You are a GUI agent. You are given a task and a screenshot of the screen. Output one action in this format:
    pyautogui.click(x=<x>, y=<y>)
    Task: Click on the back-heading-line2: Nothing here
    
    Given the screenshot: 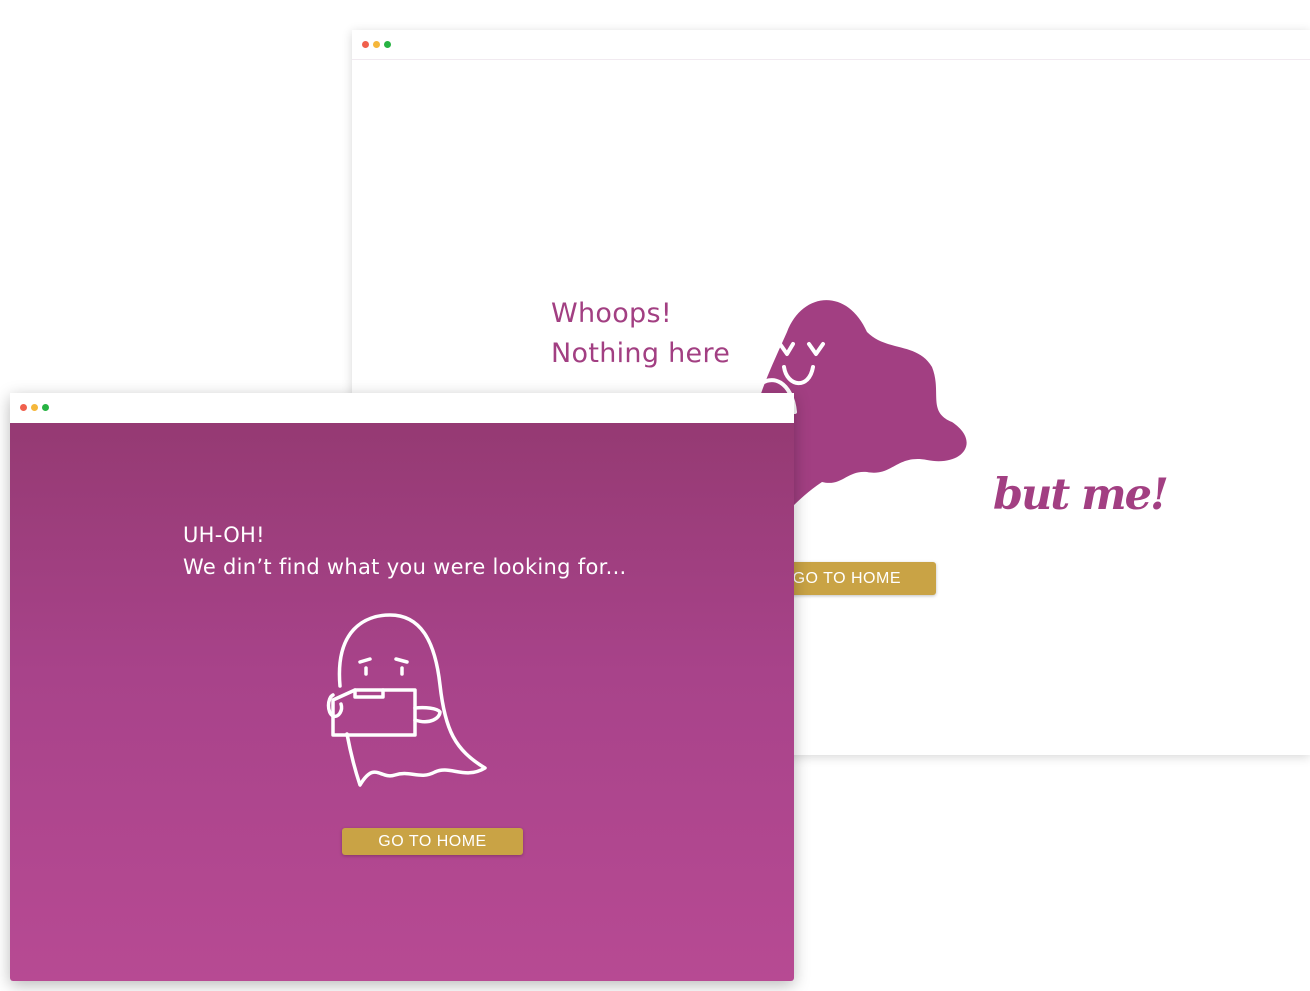 What is the action you would take?
    pyautogui.click(x=641, y=353)
    